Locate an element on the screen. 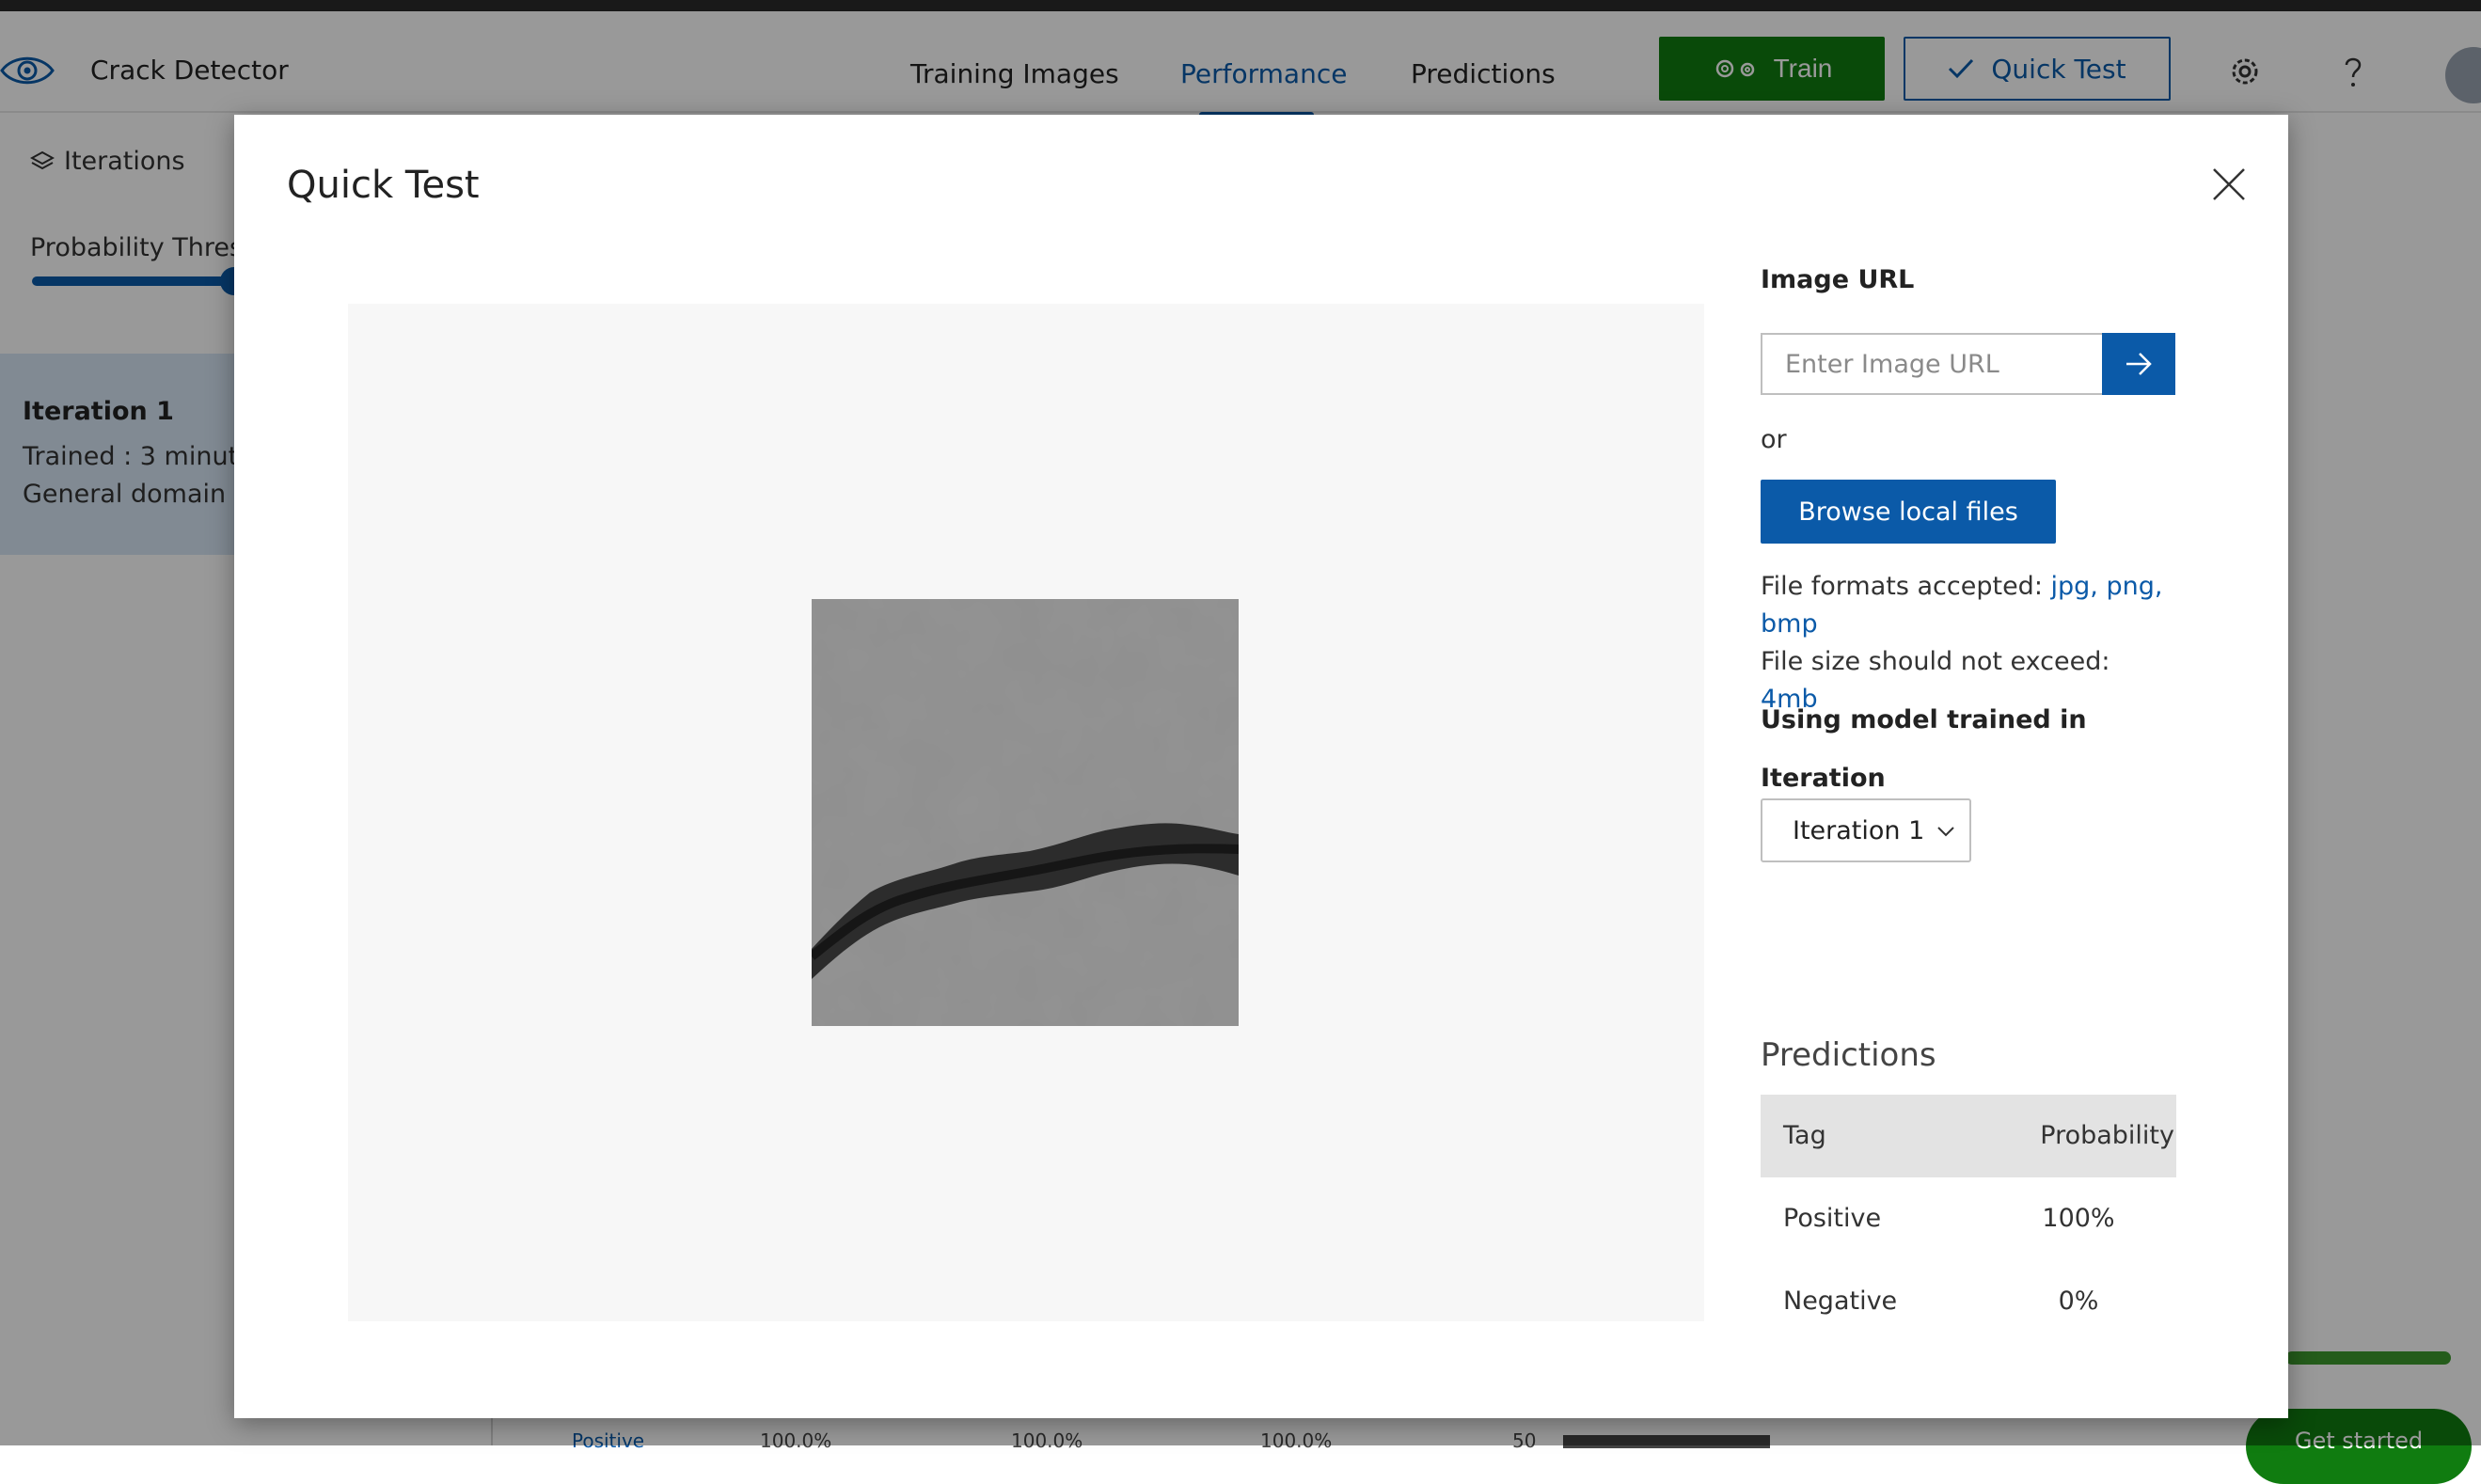  column-header-probability: Probability is located at coordinates (2107, 1135).